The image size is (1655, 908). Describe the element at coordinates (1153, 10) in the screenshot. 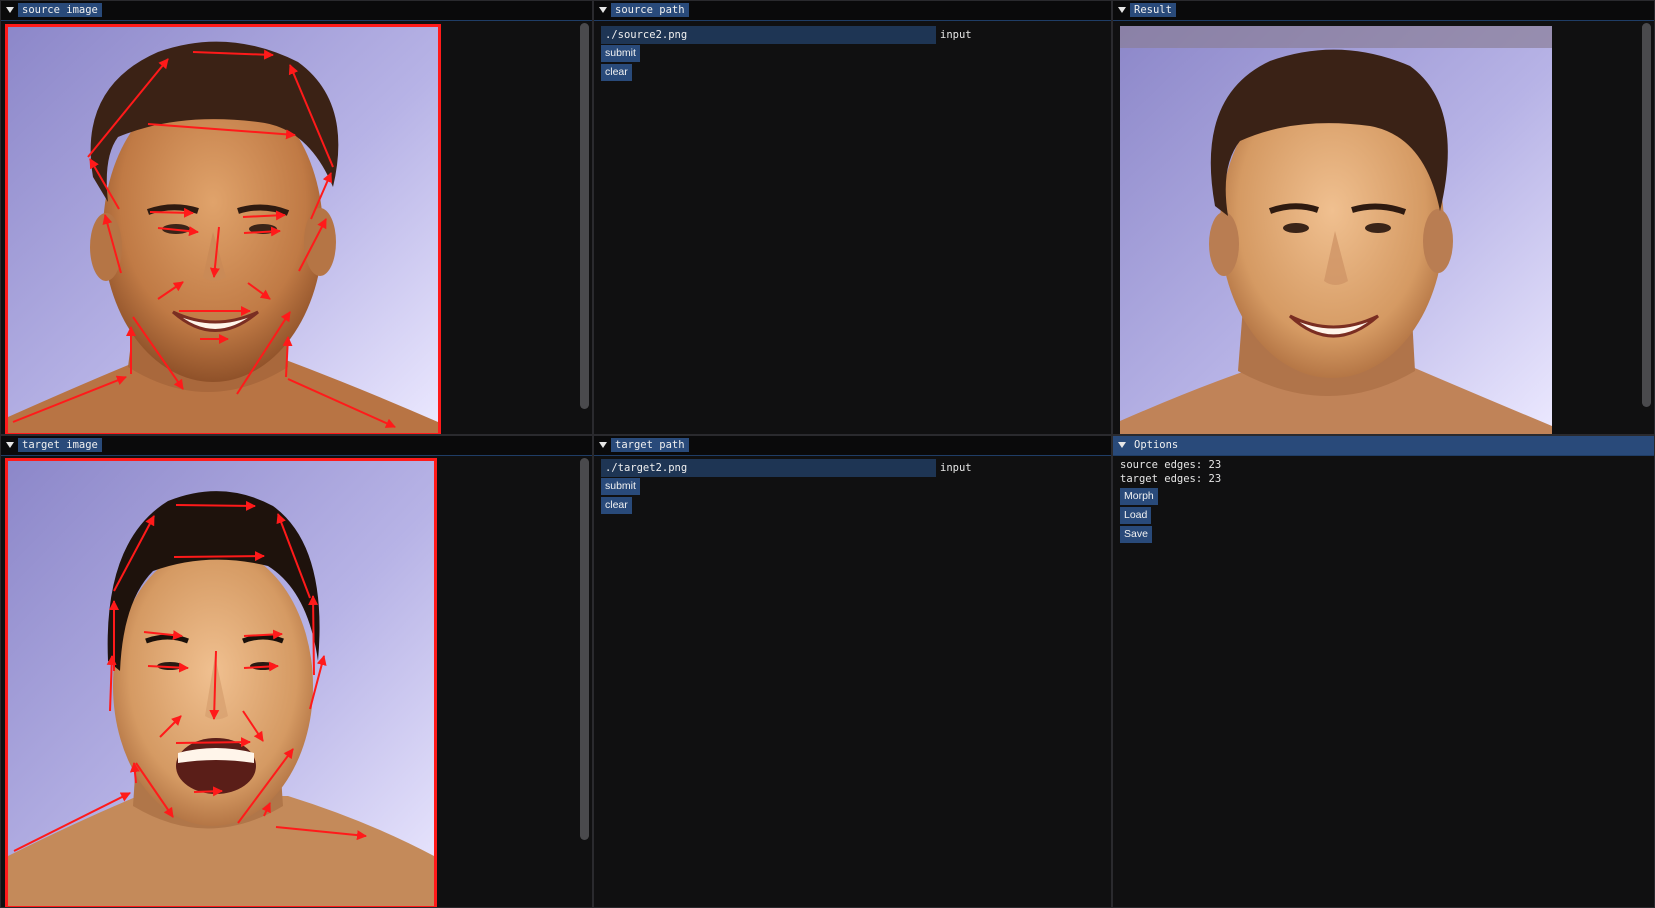

I see `panel-title: Result` at that location.